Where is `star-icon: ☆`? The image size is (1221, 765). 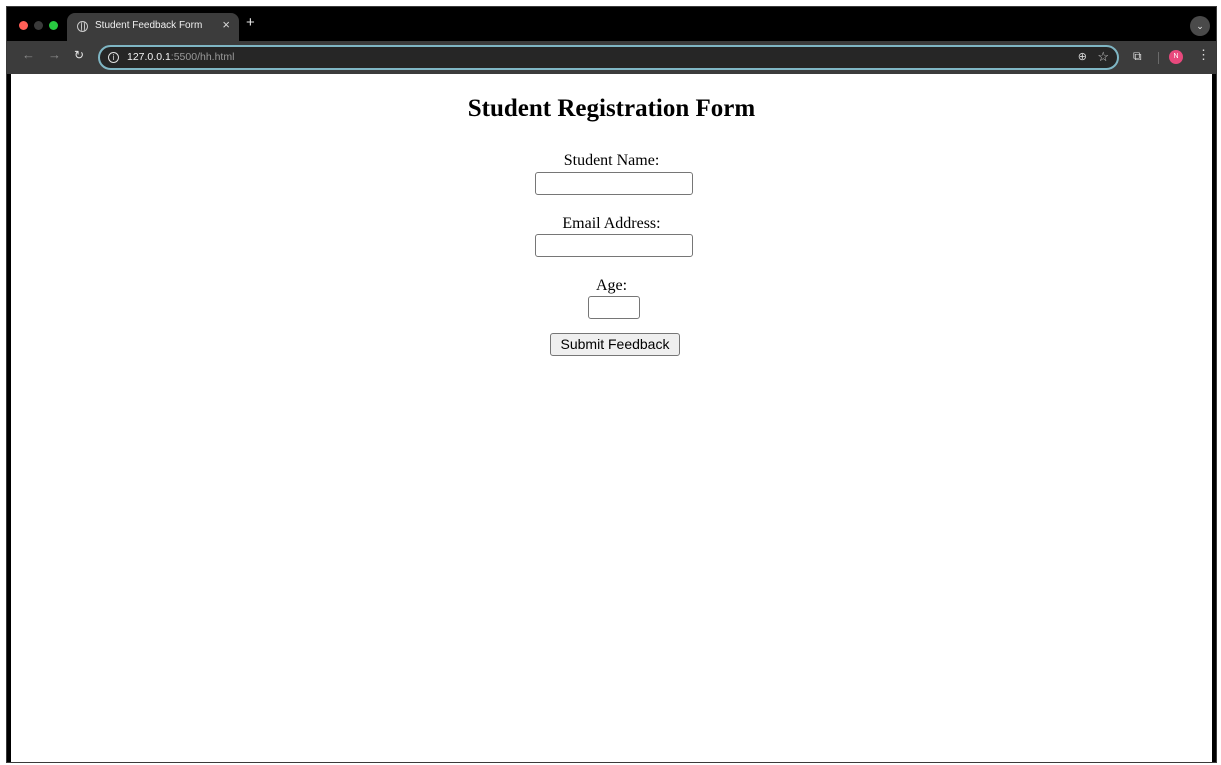
star-icon: ☆ is located at coordinates (1103, 57).